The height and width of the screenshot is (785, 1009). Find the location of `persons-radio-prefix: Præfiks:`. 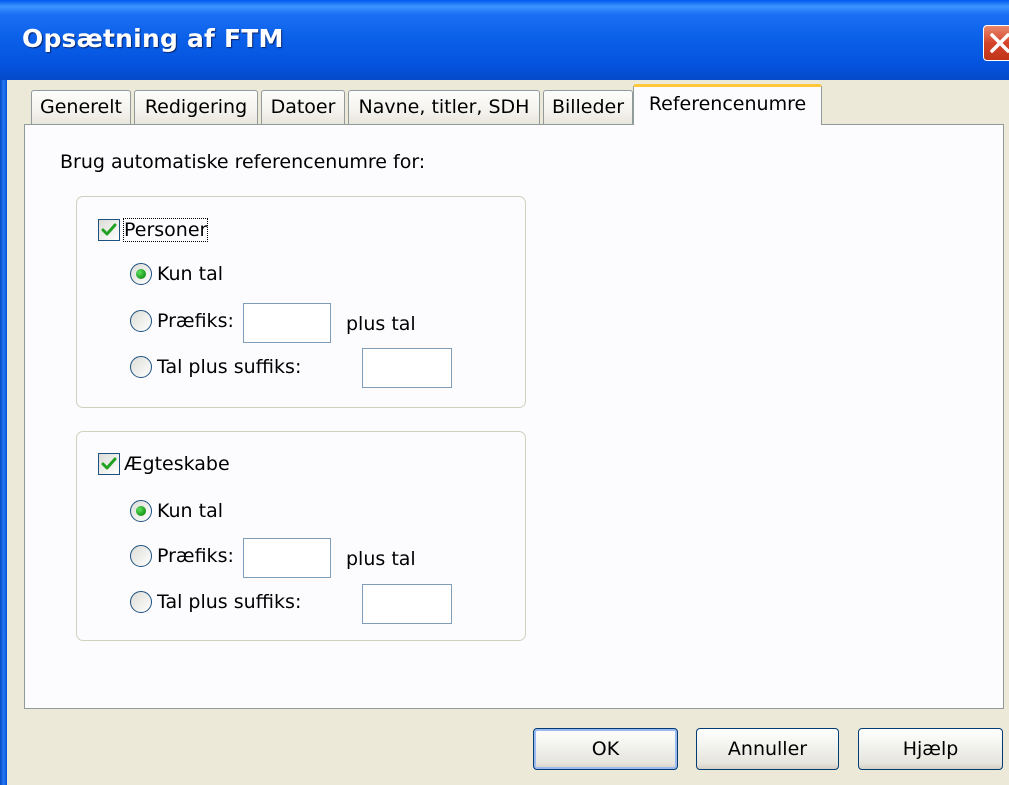

persons-radio-prefix: Præfiks: is located at coordinates (182, 321).